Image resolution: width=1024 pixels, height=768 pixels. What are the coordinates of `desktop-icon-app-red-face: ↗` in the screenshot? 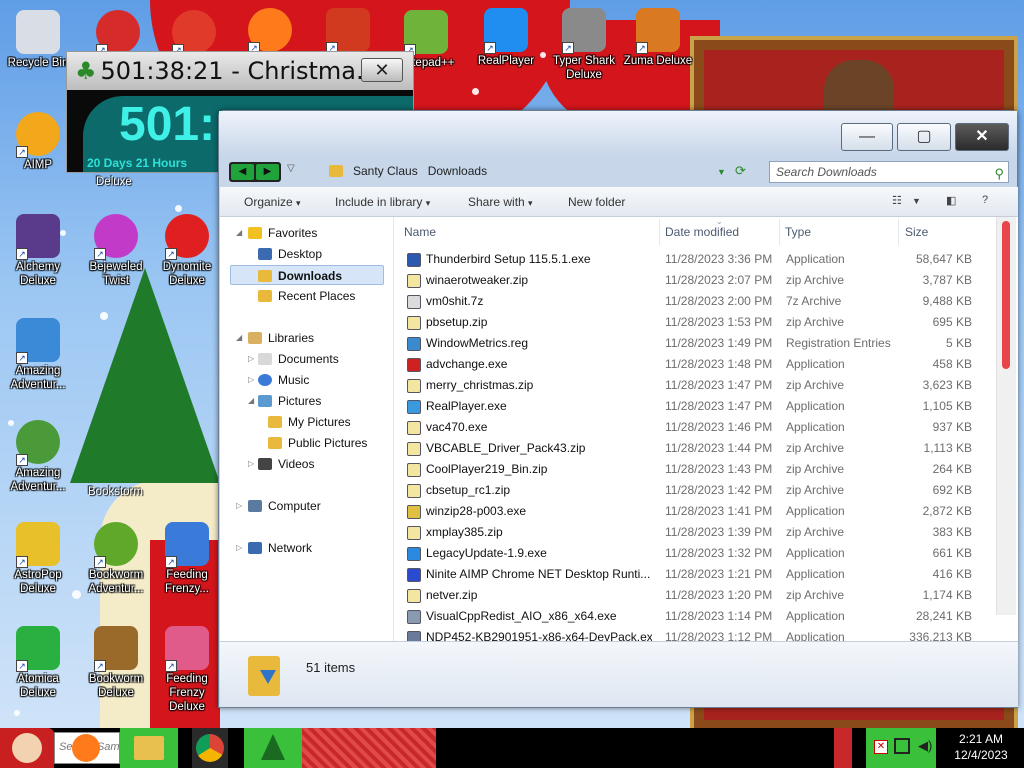 It's located at (194, 33).